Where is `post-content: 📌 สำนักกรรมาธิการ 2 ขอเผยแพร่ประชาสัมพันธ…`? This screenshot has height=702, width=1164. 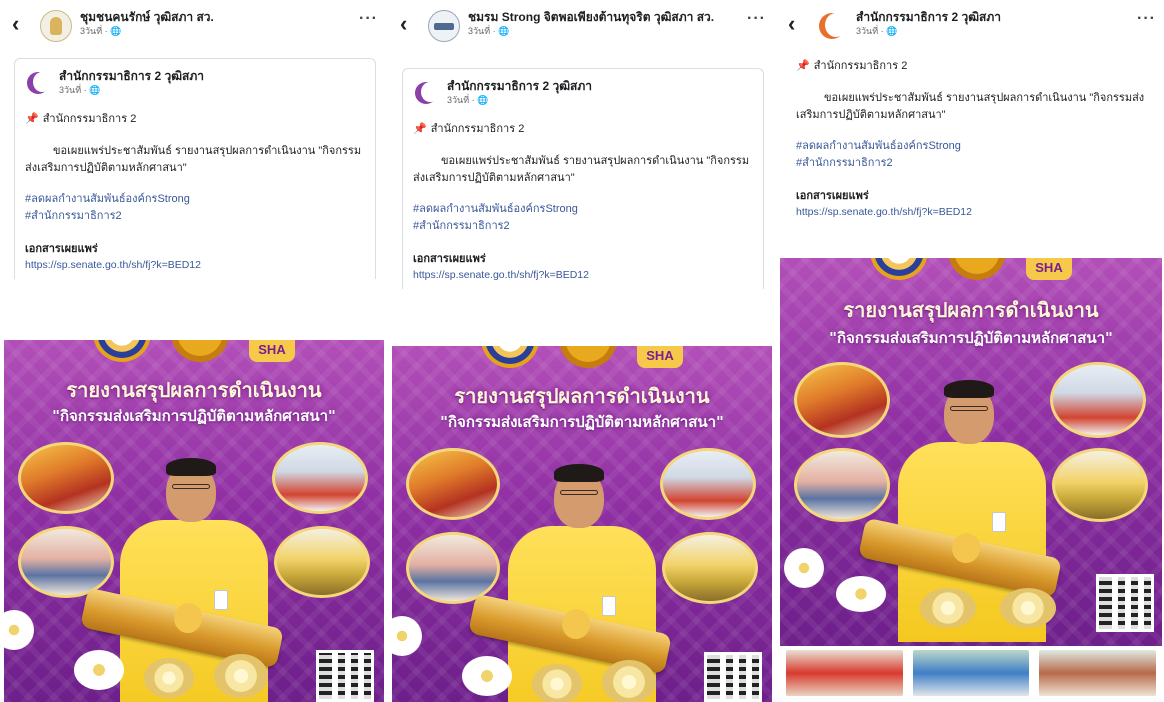
post-content: 📌 สำนักกรรมาธิการ 2 ขอเผยแพร่ประชาสัมพันธ… is located at coordinates (971, 137).